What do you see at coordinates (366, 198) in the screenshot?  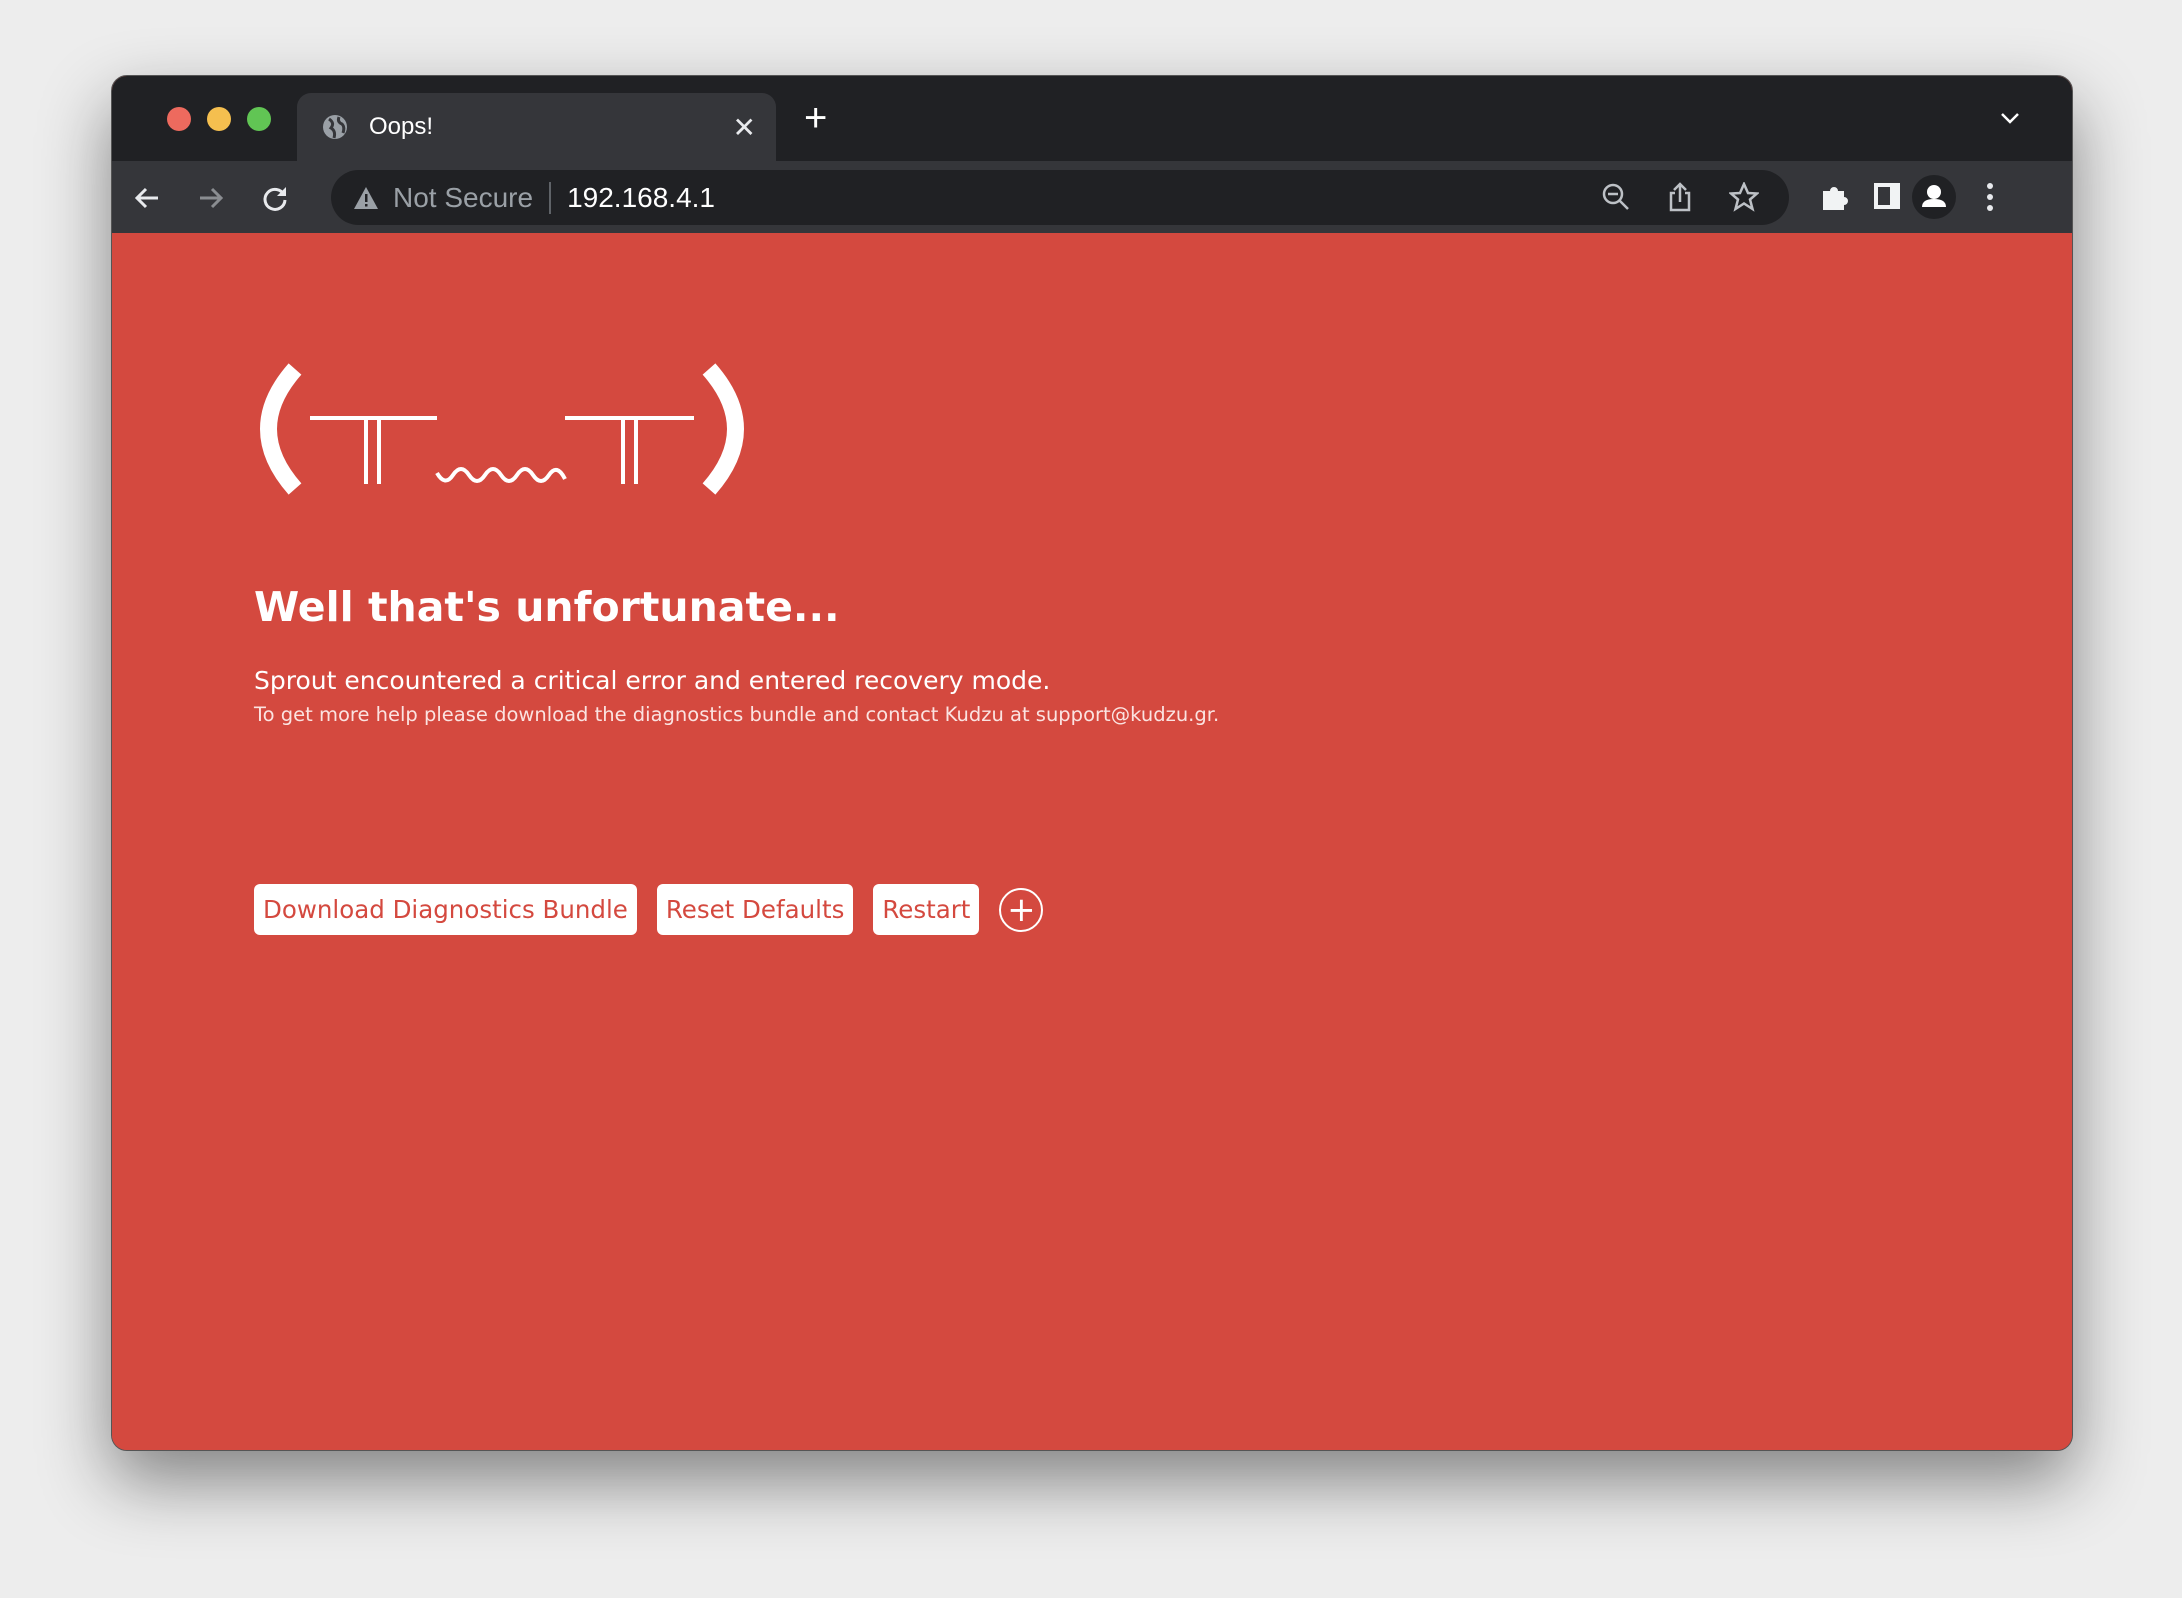 I see `warning-icon` at bounding box center [366, 198].